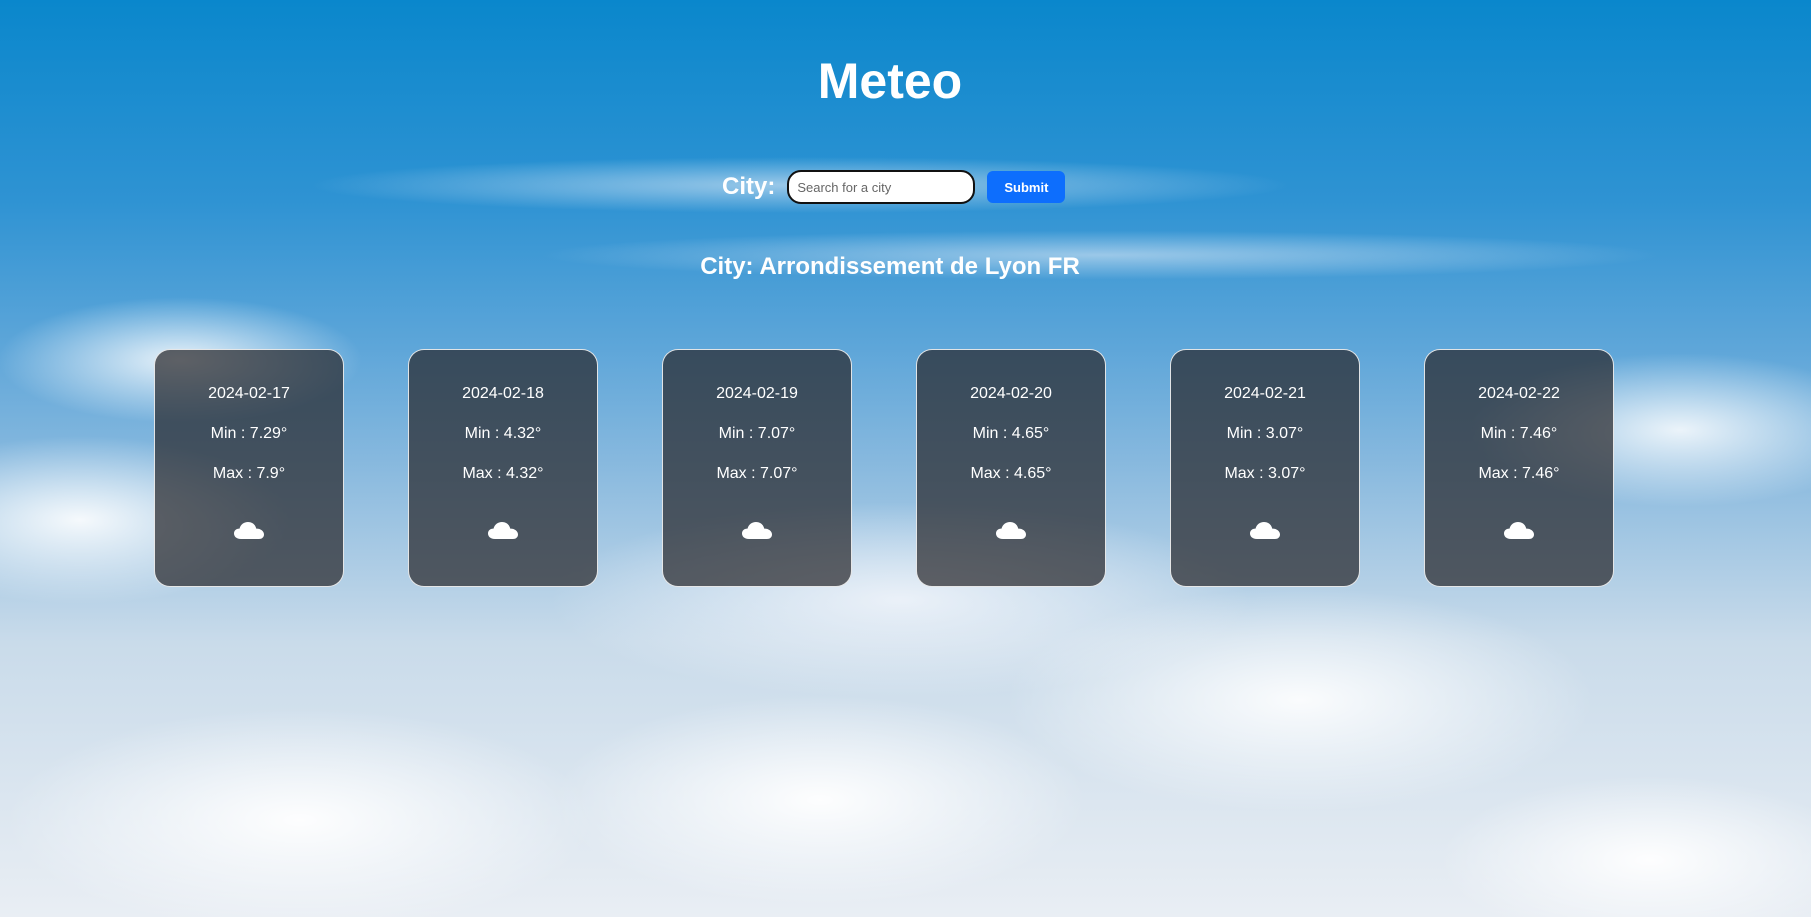 Image resolution: width=1811 pixels, height=917 pixels. Describe the element at coordinates (249, 393) in the screenshot. I see `forecast-date: 2024-02-17` at that location.